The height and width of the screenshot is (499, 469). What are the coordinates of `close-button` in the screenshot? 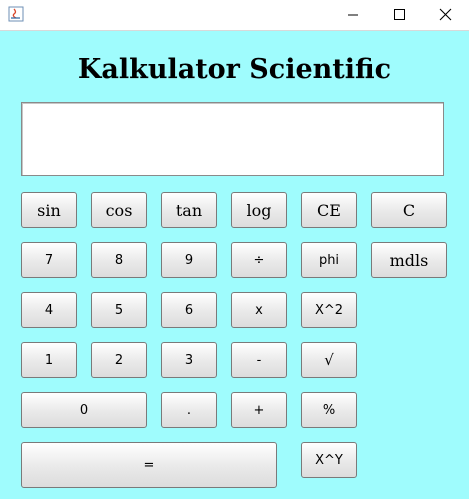 It's located at (445, 15).